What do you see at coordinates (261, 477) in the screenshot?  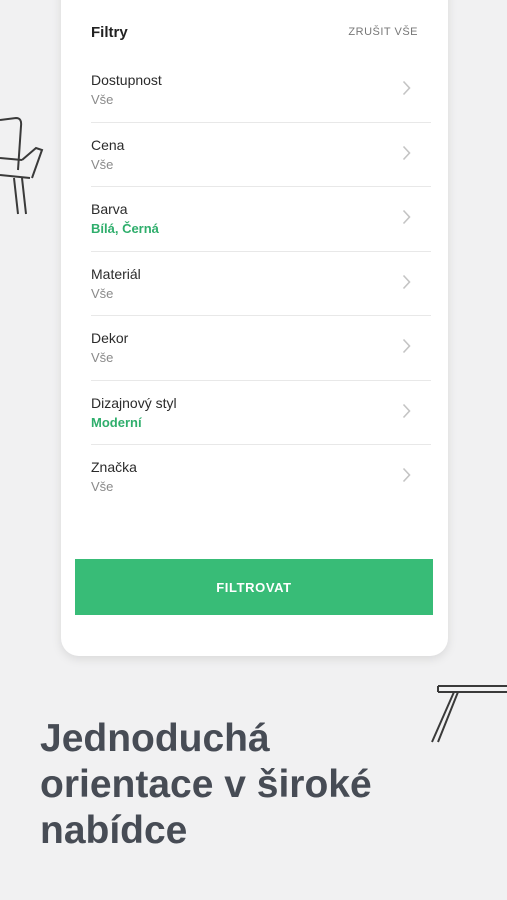 I see `filter-row: Značka Vše` at bounding box center [261, 477].